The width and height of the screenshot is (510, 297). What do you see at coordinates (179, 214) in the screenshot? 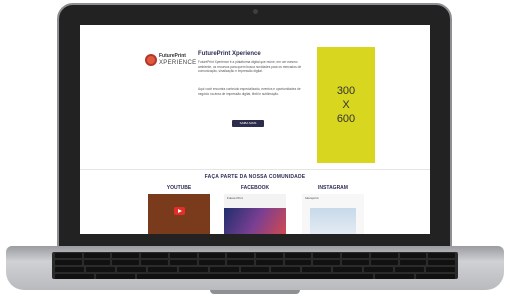
I see `youtube-video-thumbnail` at bounding box center [179, 214].